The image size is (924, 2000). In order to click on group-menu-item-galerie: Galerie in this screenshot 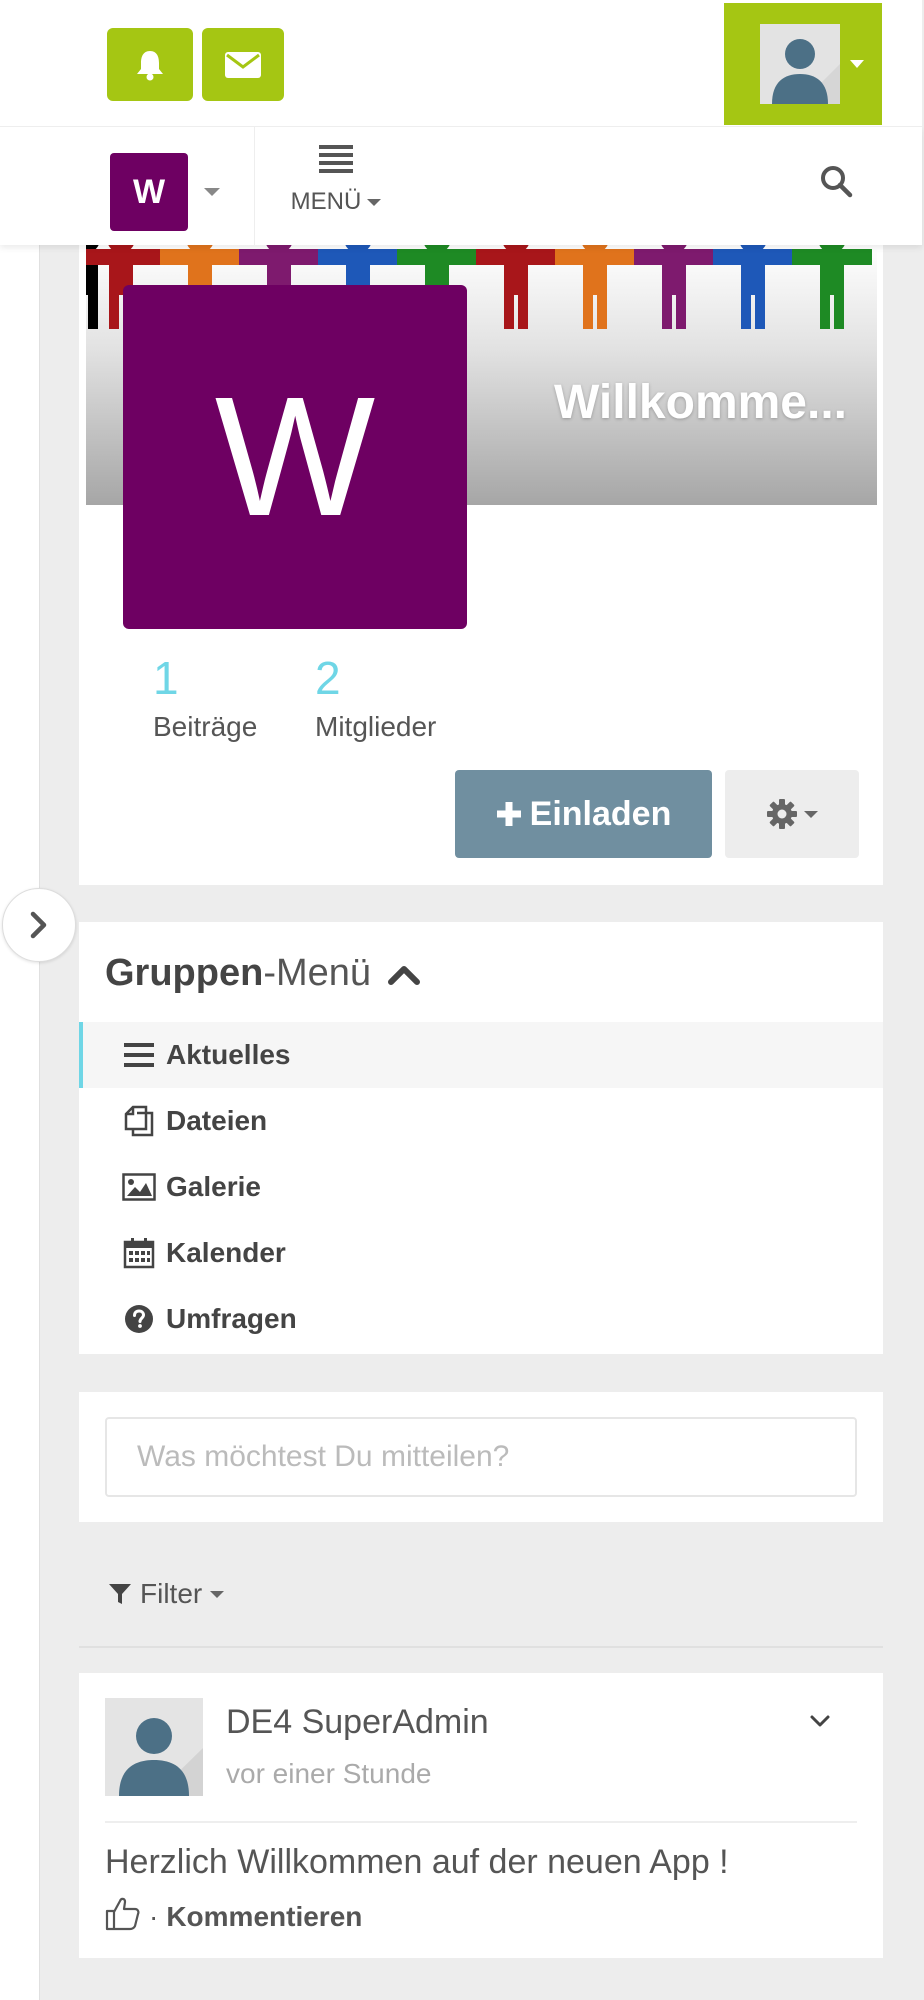, I will do `click(481, 1187)`.